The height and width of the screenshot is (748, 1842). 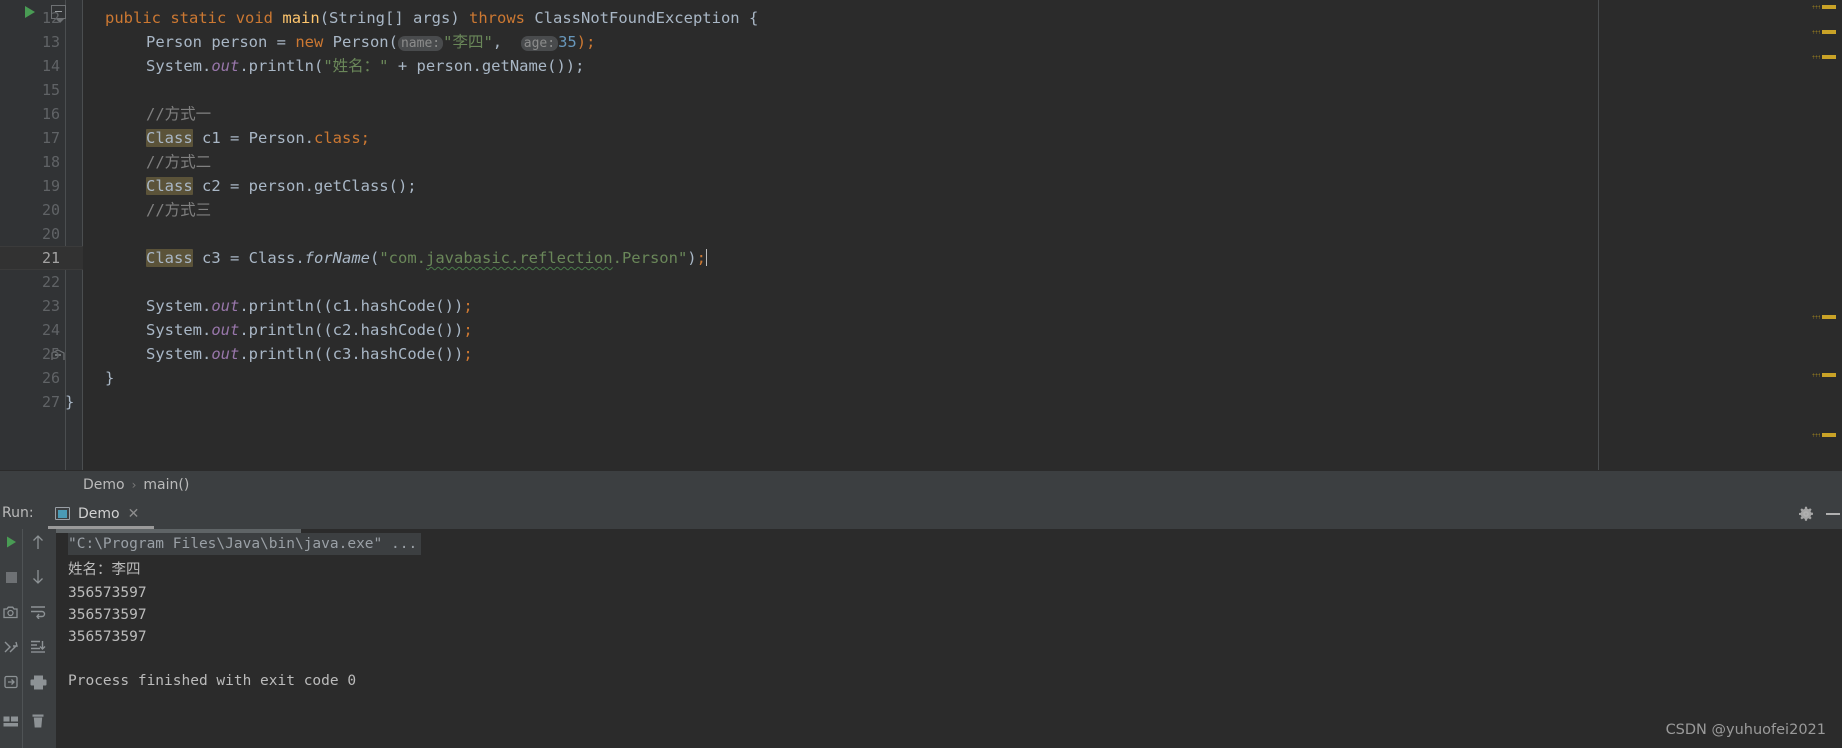 I want to click on code-line-17: Class c1 = Person.class;, so click(x=258, y=138).